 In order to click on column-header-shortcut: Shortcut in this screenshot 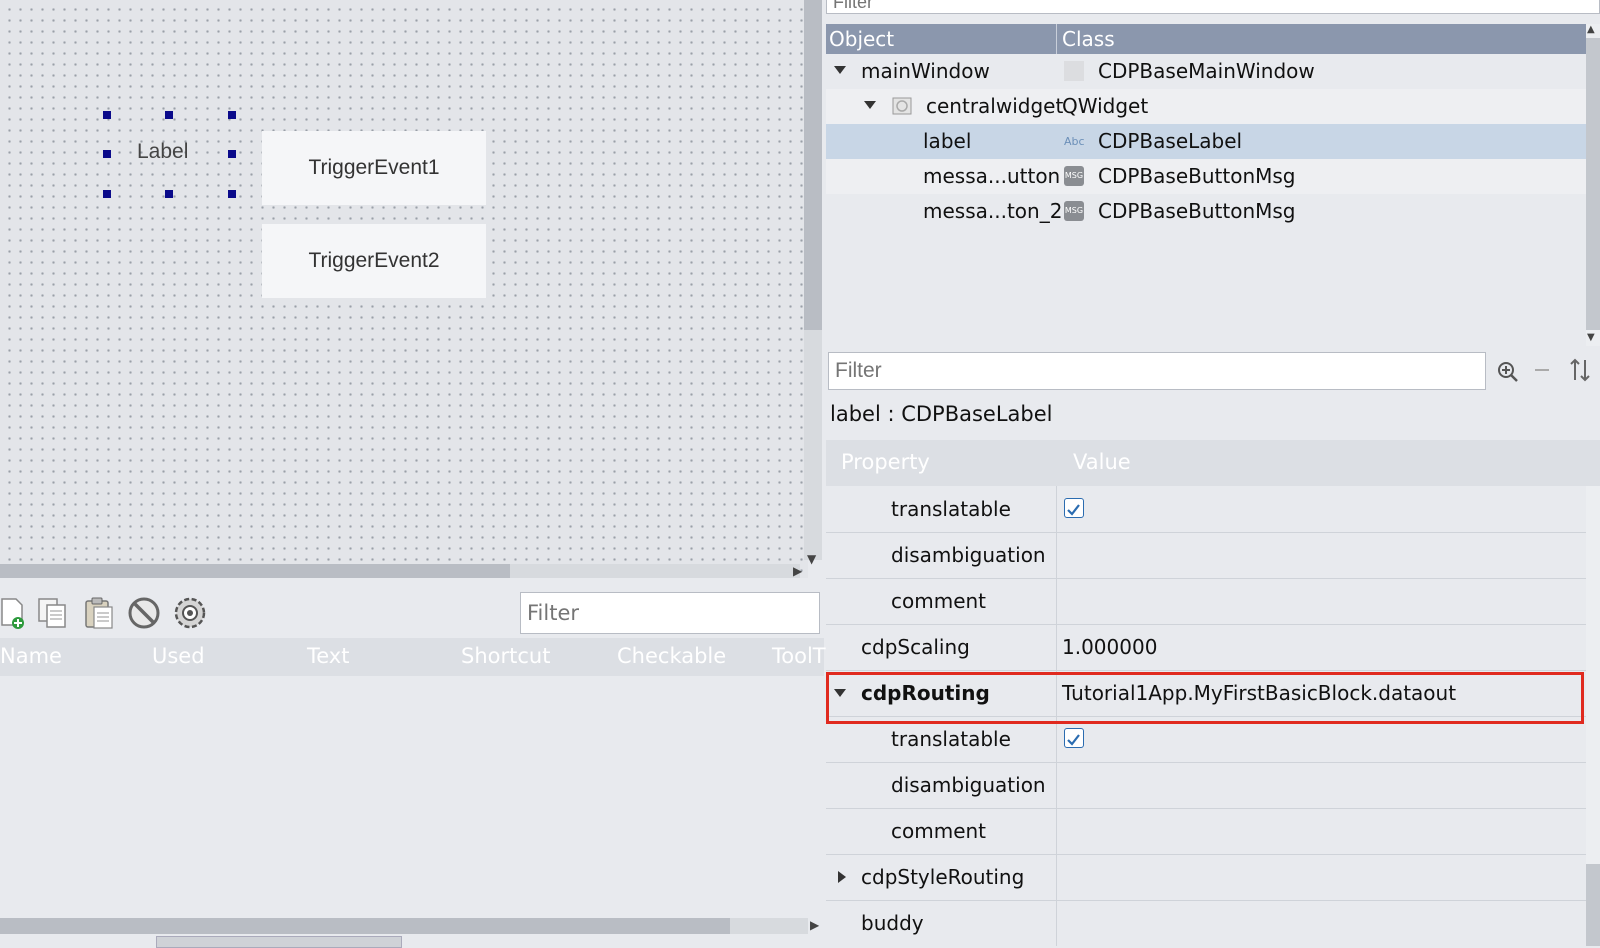, I will do `click(505, 656)`.